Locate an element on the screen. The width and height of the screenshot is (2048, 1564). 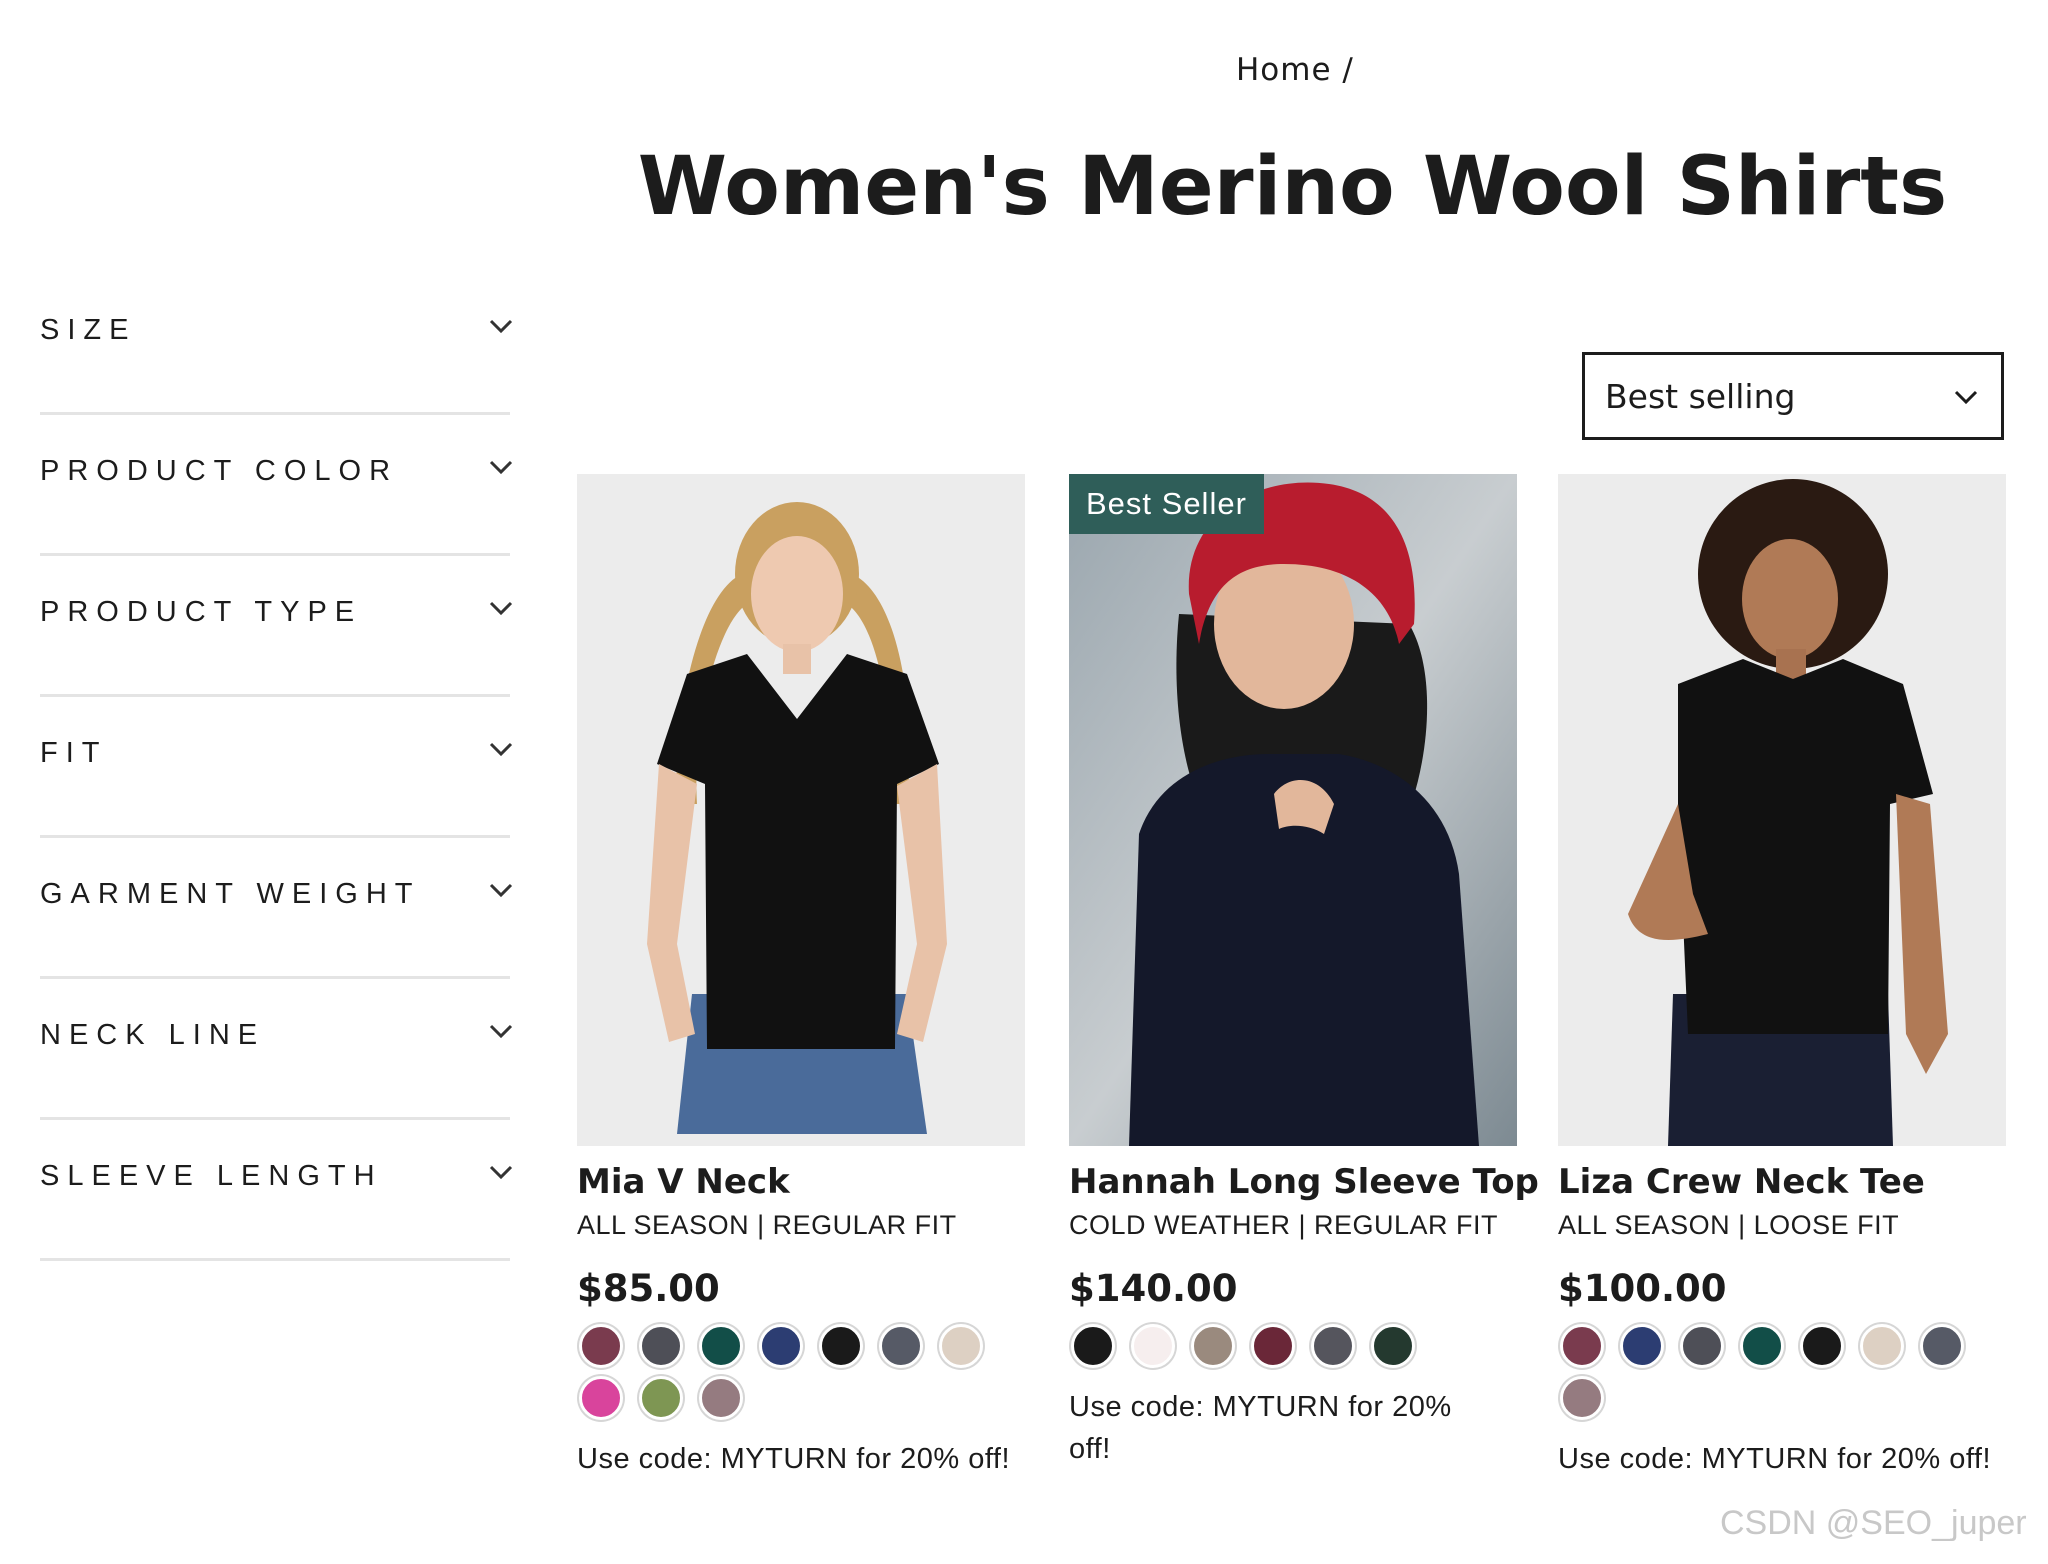
filter-product-type: PRODUCT TYPE is located at coordinates (276, 626).